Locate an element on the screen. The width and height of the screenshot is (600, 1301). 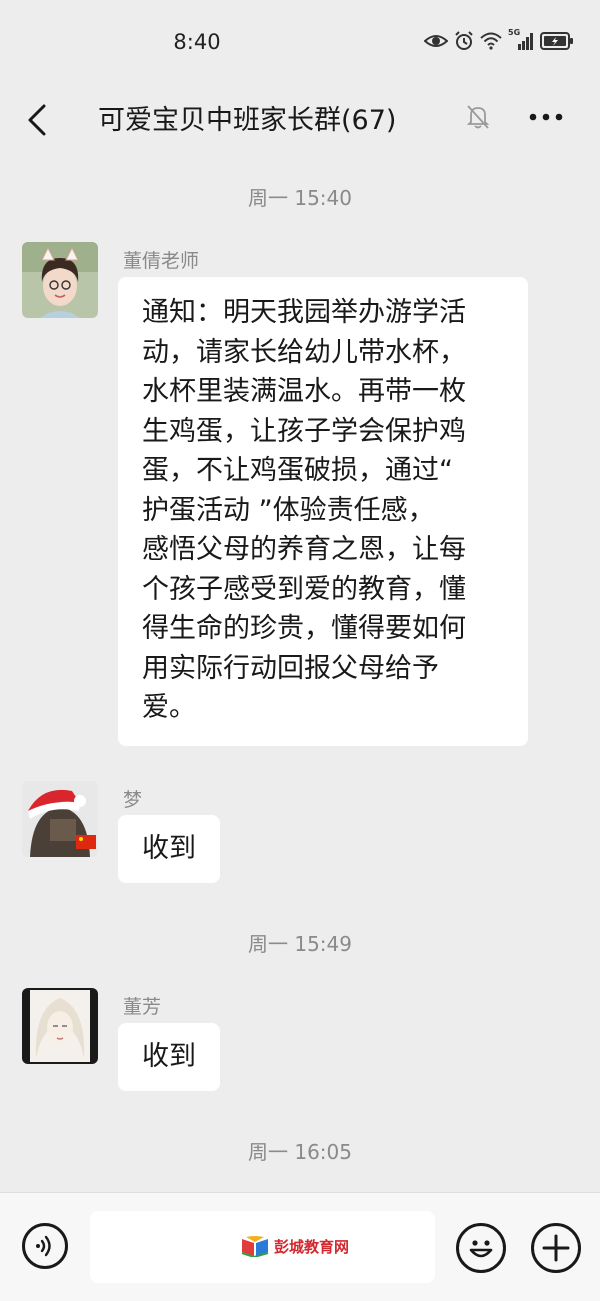
message-line: 感悟父母的养育之恩，让每 is located at coordinates (304, 549).